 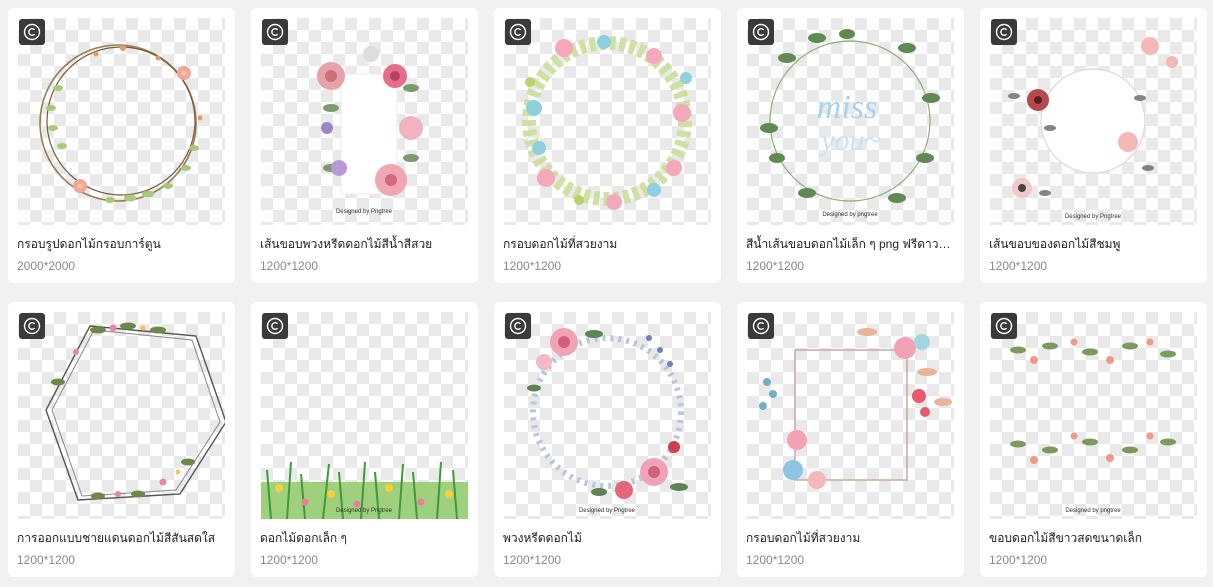 I want to click on flower-garland-image: Designed by Pngtree, so click(x=607, y=421).